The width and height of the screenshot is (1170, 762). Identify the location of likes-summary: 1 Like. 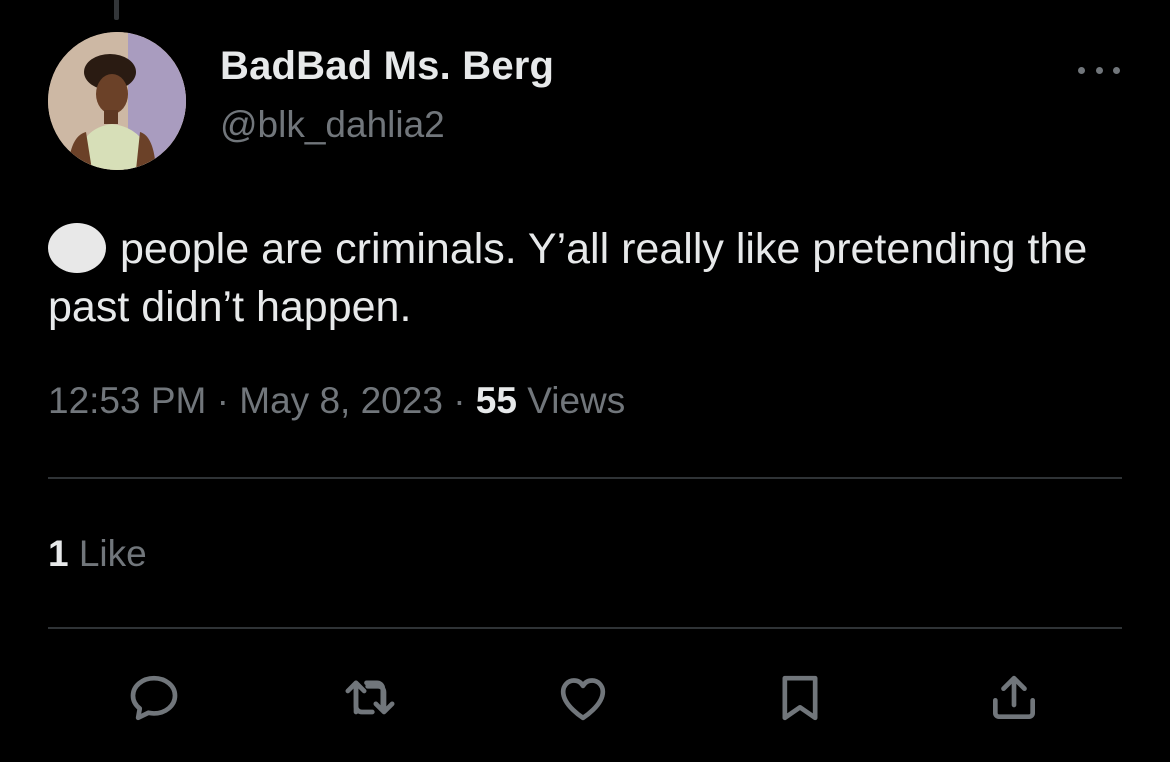
(97, 554).